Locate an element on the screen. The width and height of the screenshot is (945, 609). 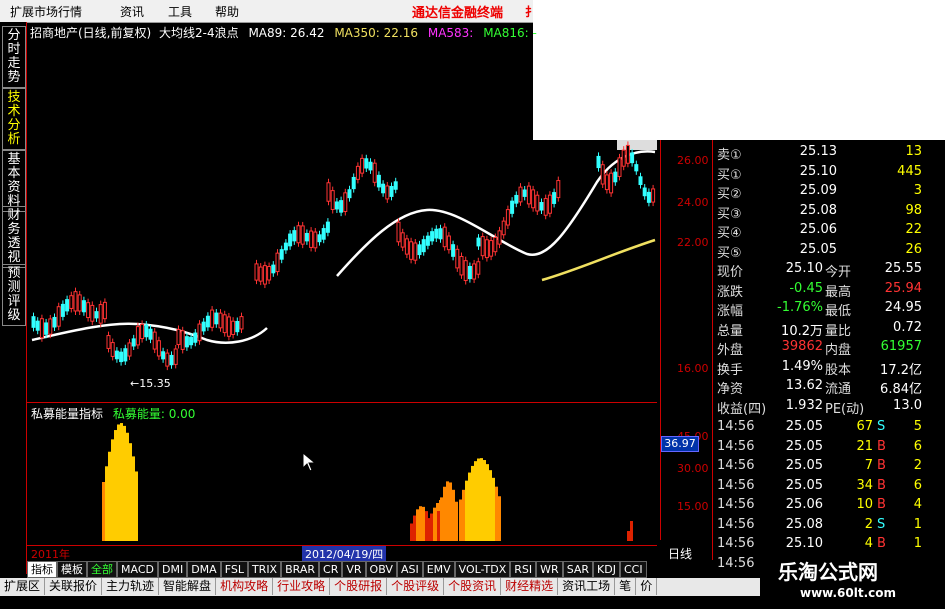
stat-value-2: 17.2亿 is located at coordinates (901, 370).